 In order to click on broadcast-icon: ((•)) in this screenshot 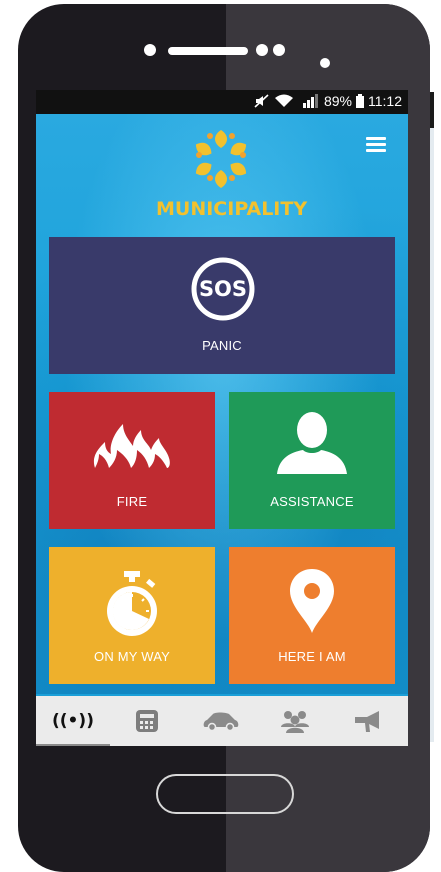, I will do `click(73, 721)`.